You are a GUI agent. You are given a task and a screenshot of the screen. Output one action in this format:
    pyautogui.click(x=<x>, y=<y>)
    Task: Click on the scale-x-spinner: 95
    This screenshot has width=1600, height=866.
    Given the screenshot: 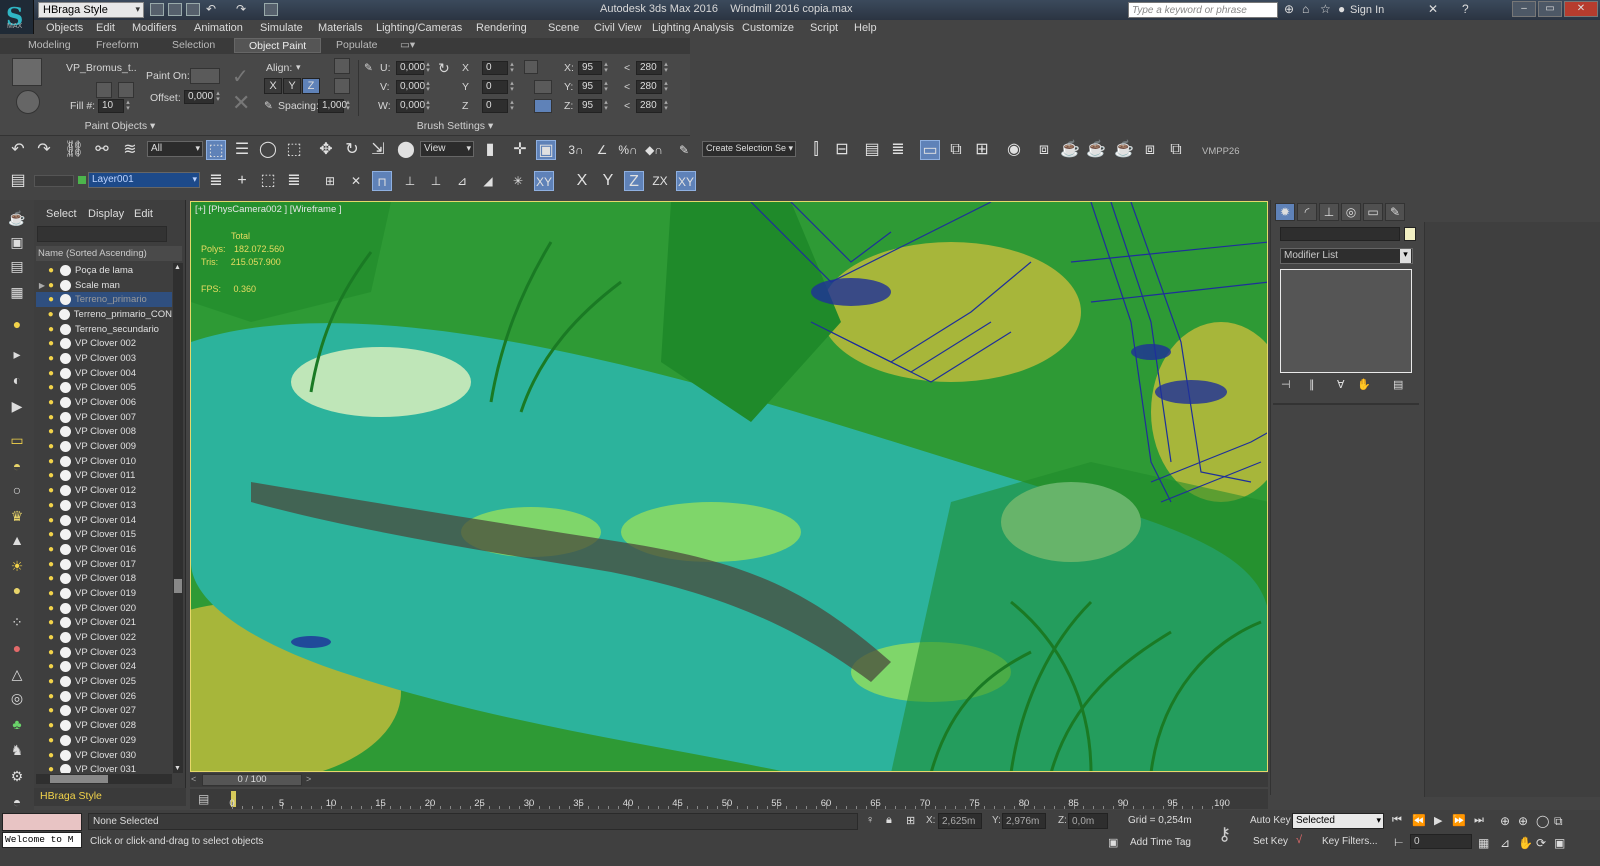 What is the action you would take?
    pyautogui.click(x=594, y=67)
    